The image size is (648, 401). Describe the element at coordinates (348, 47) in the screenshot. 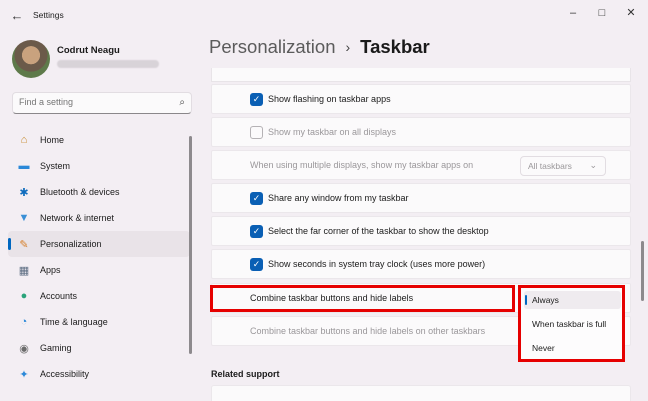

I see `chevron-right-icon: ›` at that location.